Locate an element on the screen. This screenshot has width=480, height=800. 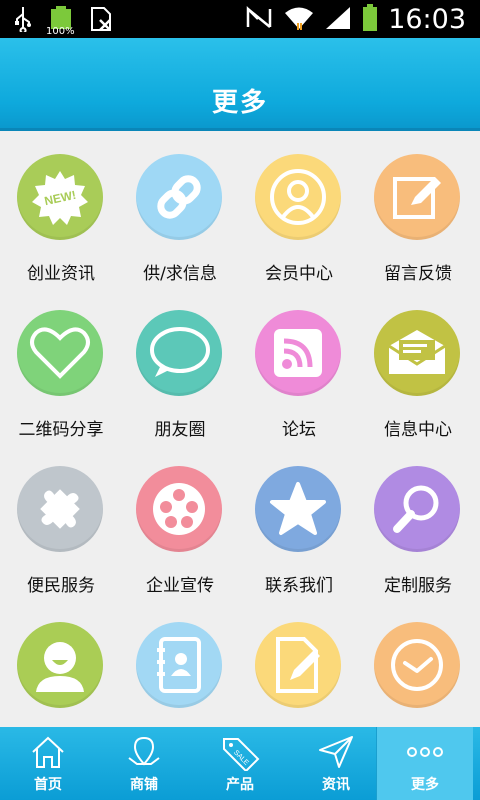
grid-item-label: 朋友圈 is located at coordinates (180, 430).